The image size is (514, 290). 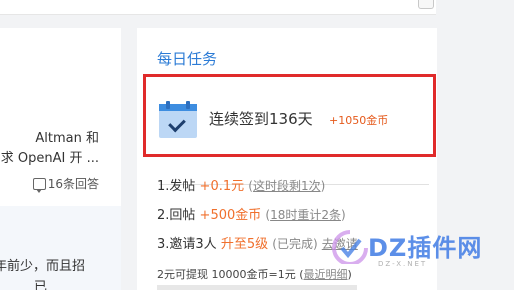 What do you see at coordinates (257, 287) in the screenshot?
I see `cut-off-line` at bounding box center [257, 287].